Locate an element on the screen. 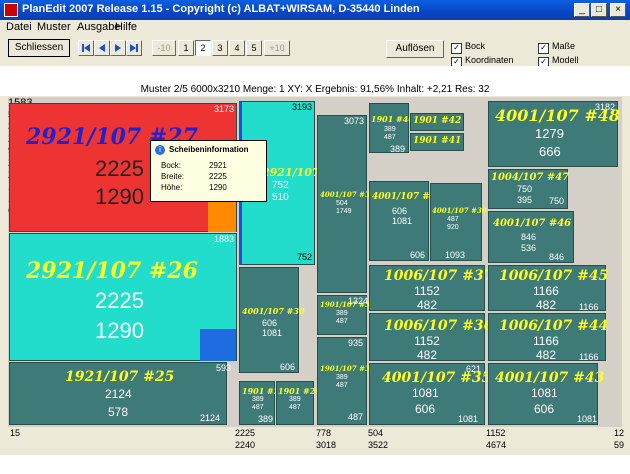 This screenshot has height=474, width=630. pane-40: 1901 #40 389 487 389 is located at coordinates (391, 128).